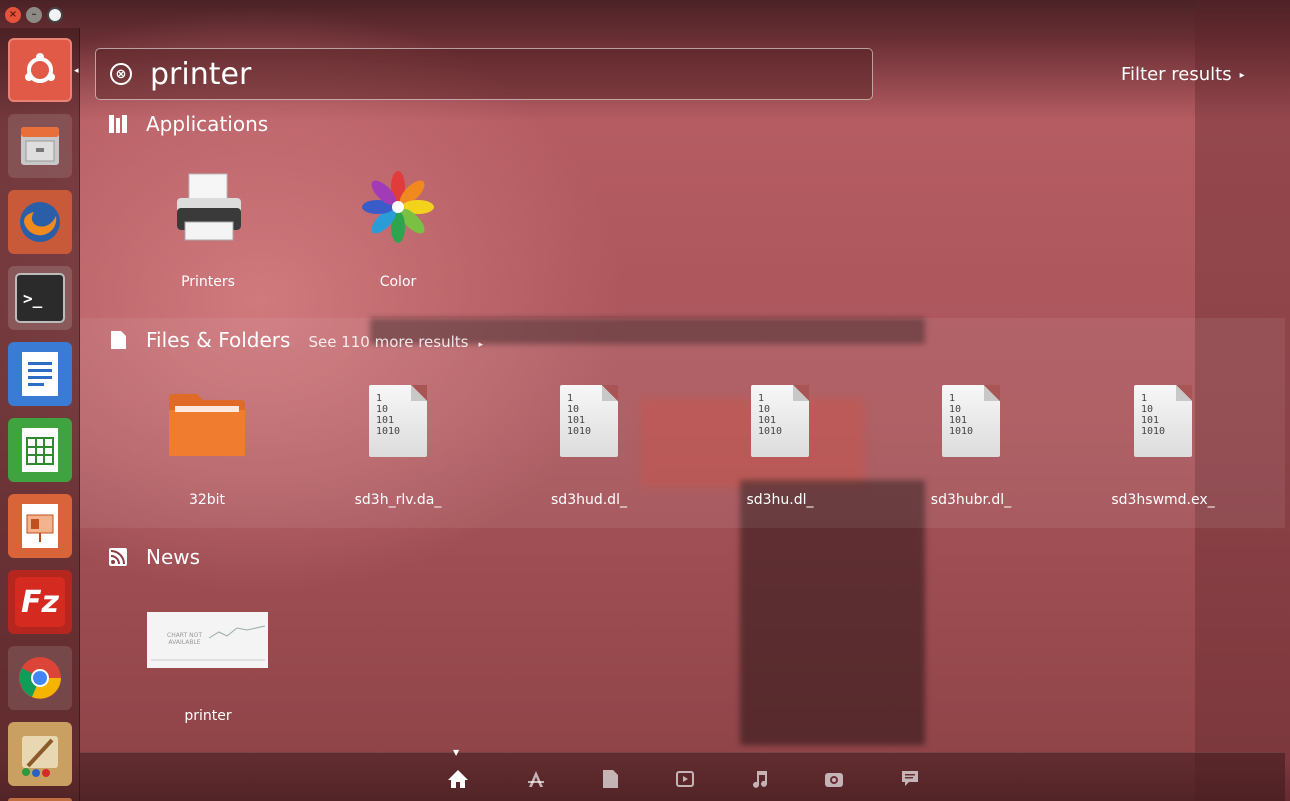  I want to click on app-label: Printers, so click(208, 282).